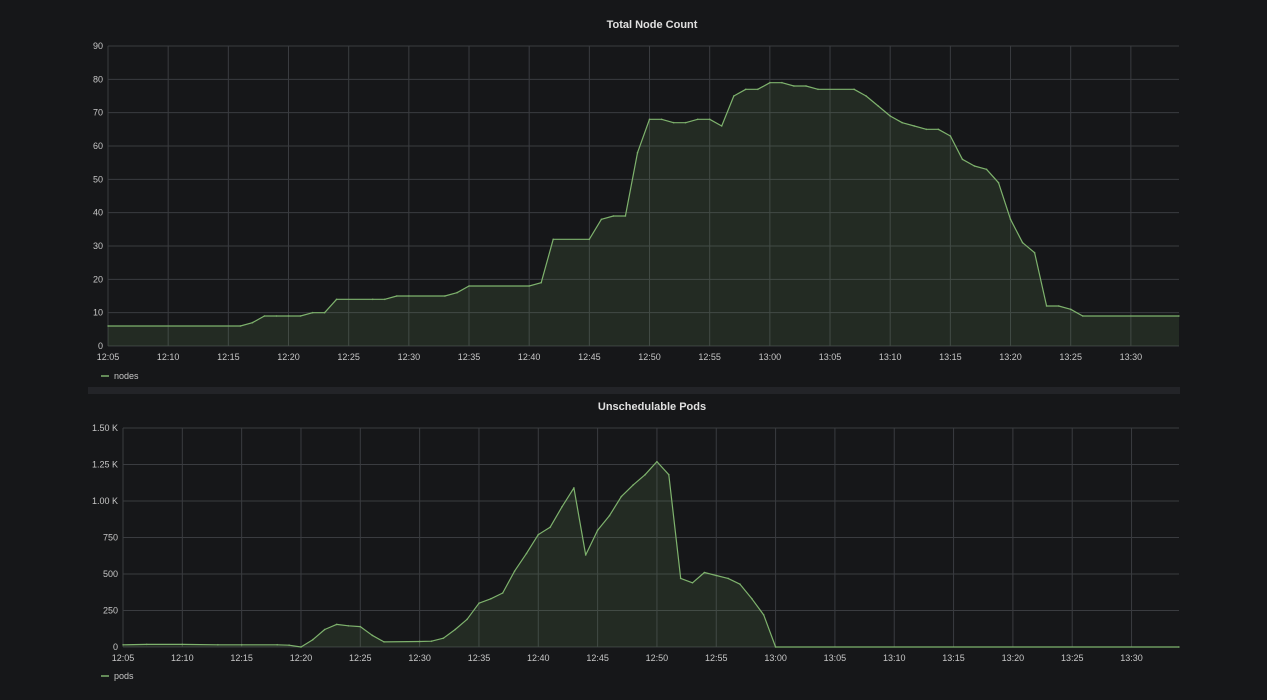 The height and width of the screenshot is (700, 1267). What do you see at coordinates (529, 357) in the screenshot?
I see `x-tick-label: 12:40` at bounding box center [529, 357].